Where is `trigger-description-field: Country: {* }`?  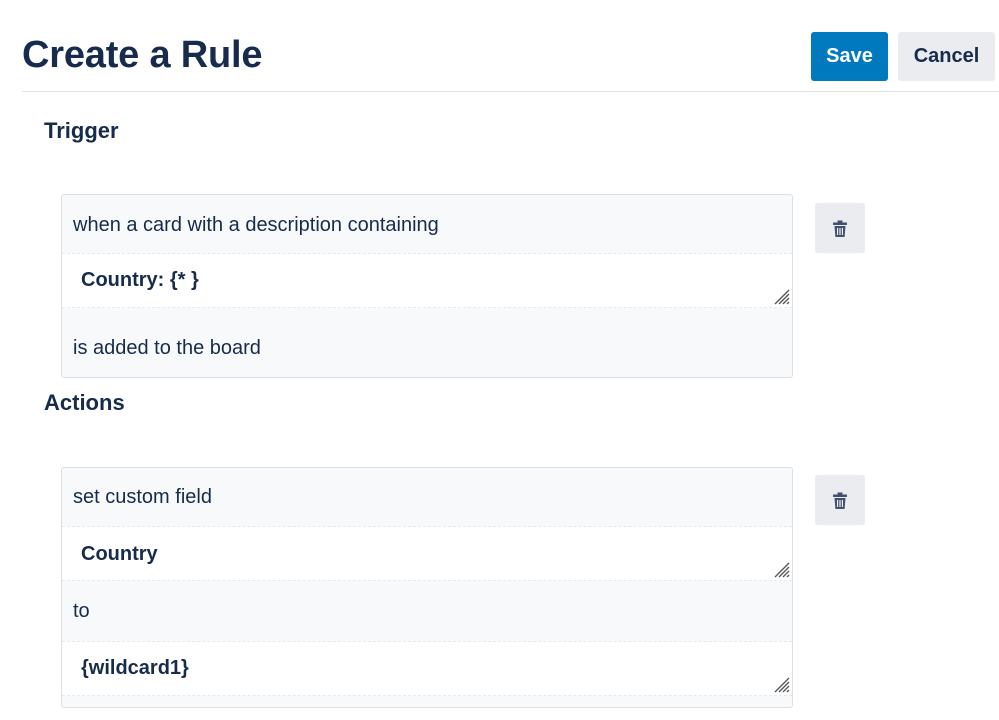
trigger-description-field: Country: {* } is located at coordinates (427, 280).